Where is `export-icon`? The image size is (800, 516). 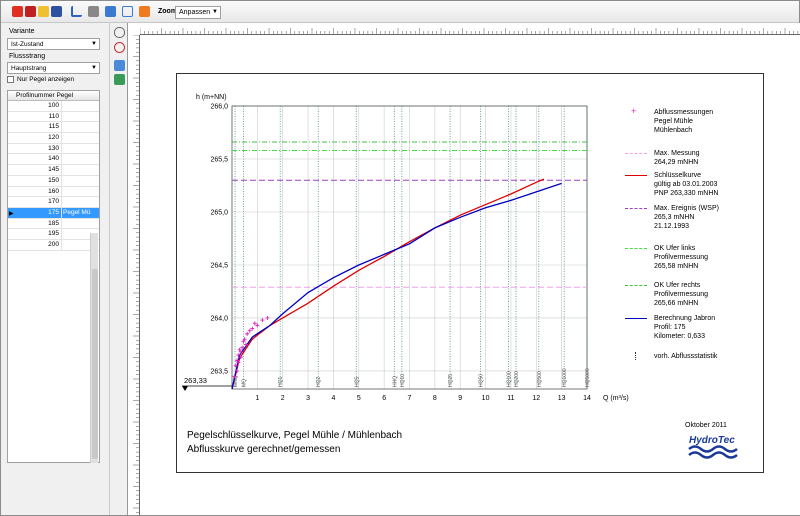
export-icon is located at coordinates (110, 11).